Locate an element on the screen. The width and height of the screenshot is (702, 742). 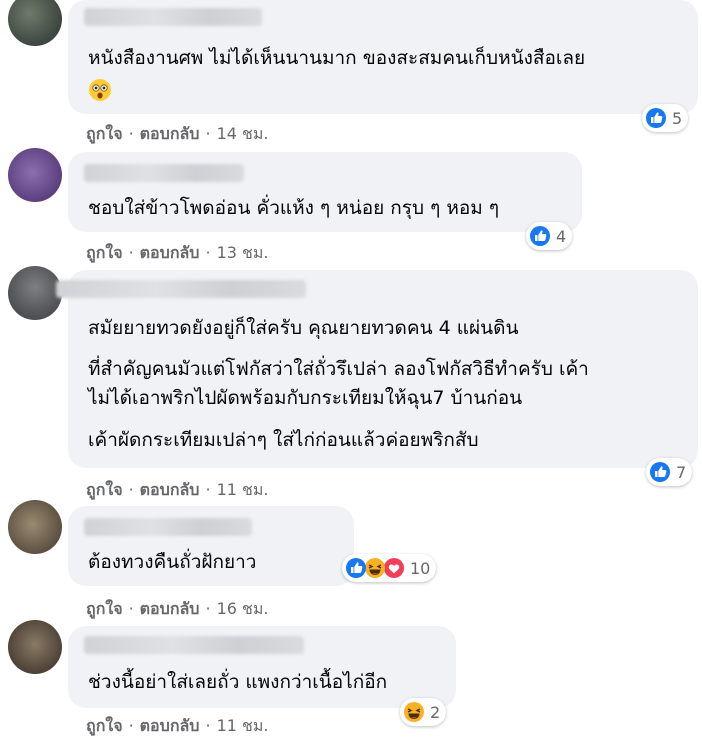
timestamp: 13 ชม. is located at coordinates (243, 252).